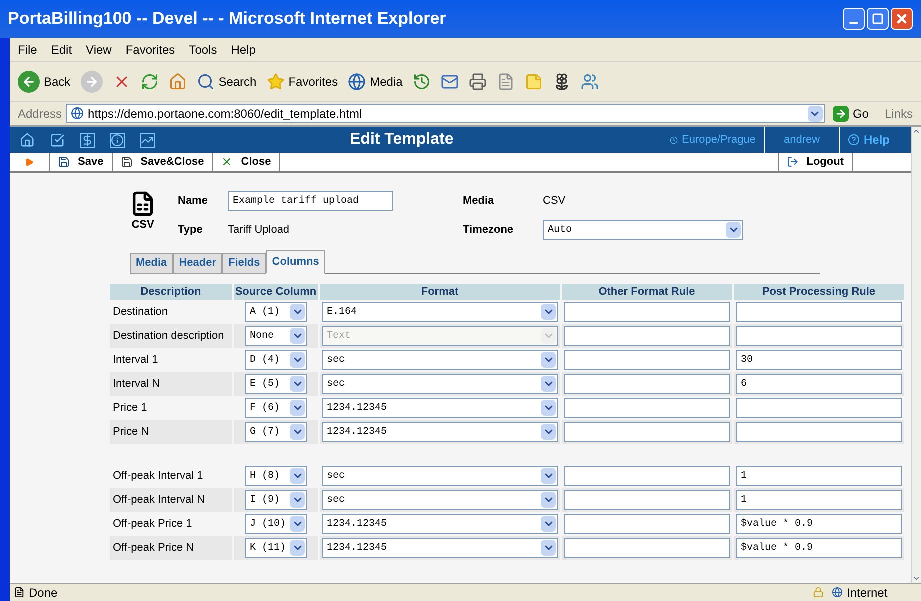  What do you see at coordinates (375, 81) in the screenshot?
I see `media-button: Media` at bounding box center [375, 81].